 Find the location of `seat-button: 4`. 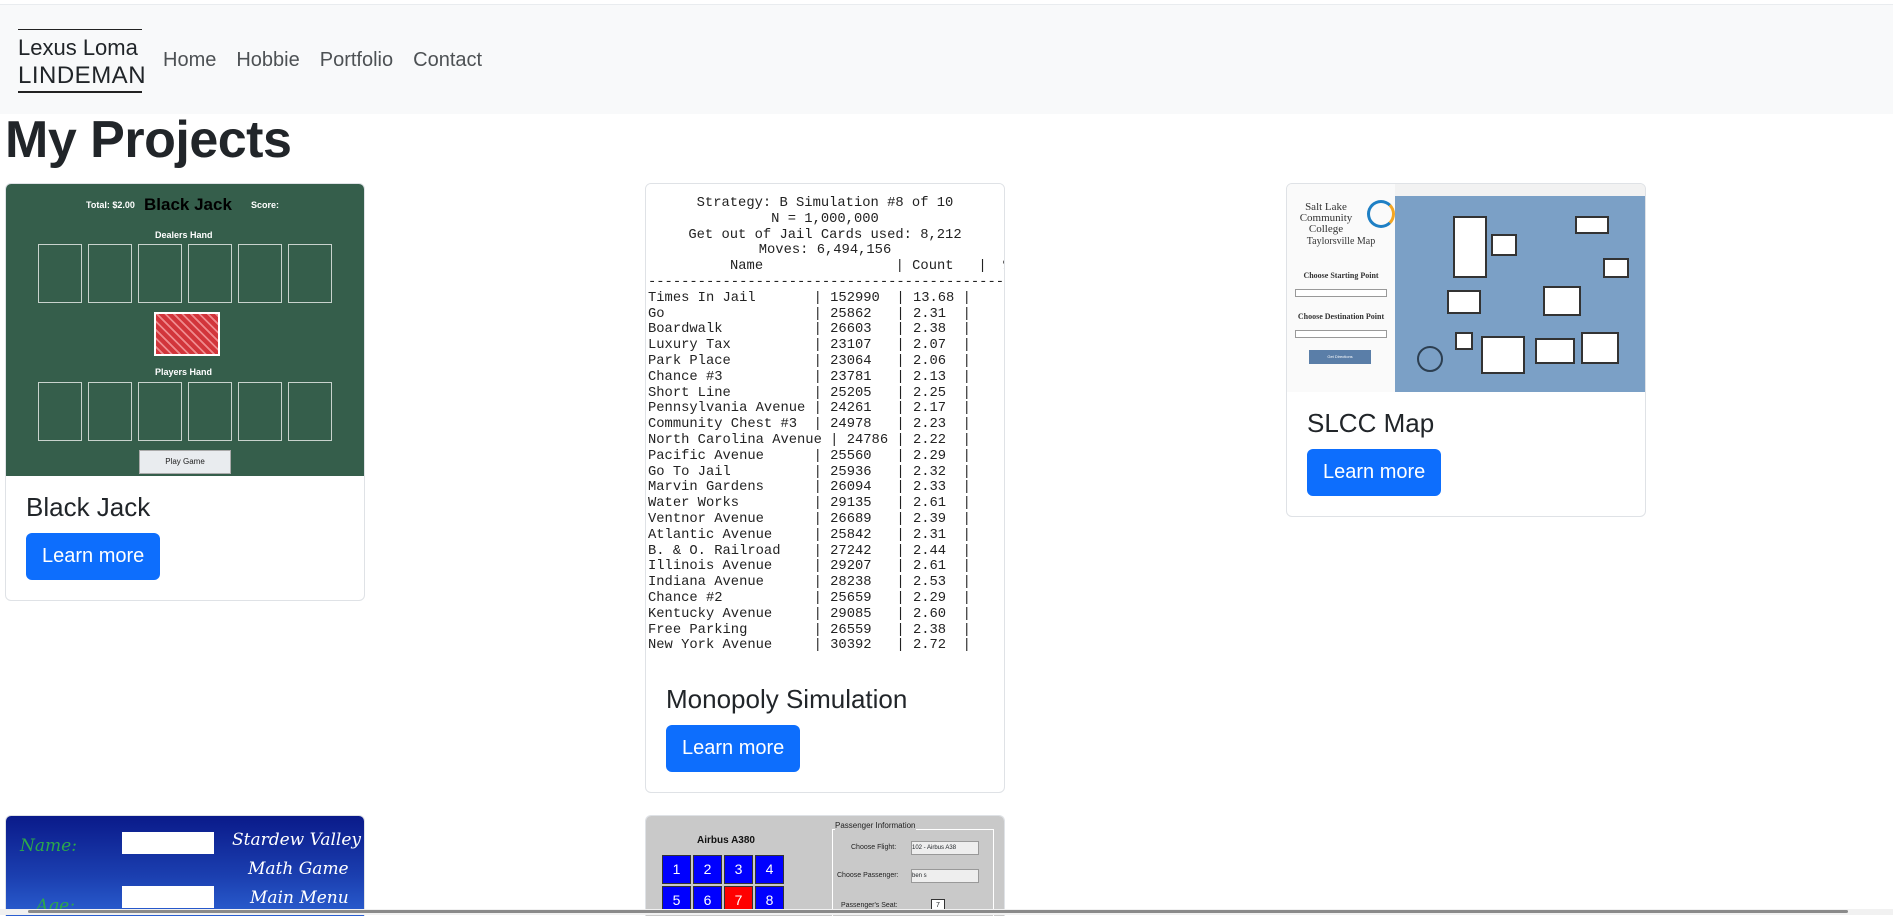

seat-button: 4 is located at coordinates (769, 869).